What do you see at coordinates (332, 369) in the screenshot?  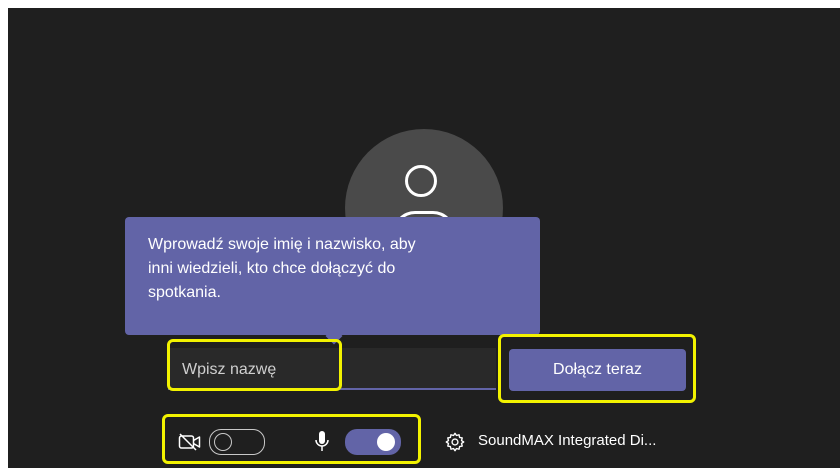 I see `name-input` at bounding box center [332, 369].